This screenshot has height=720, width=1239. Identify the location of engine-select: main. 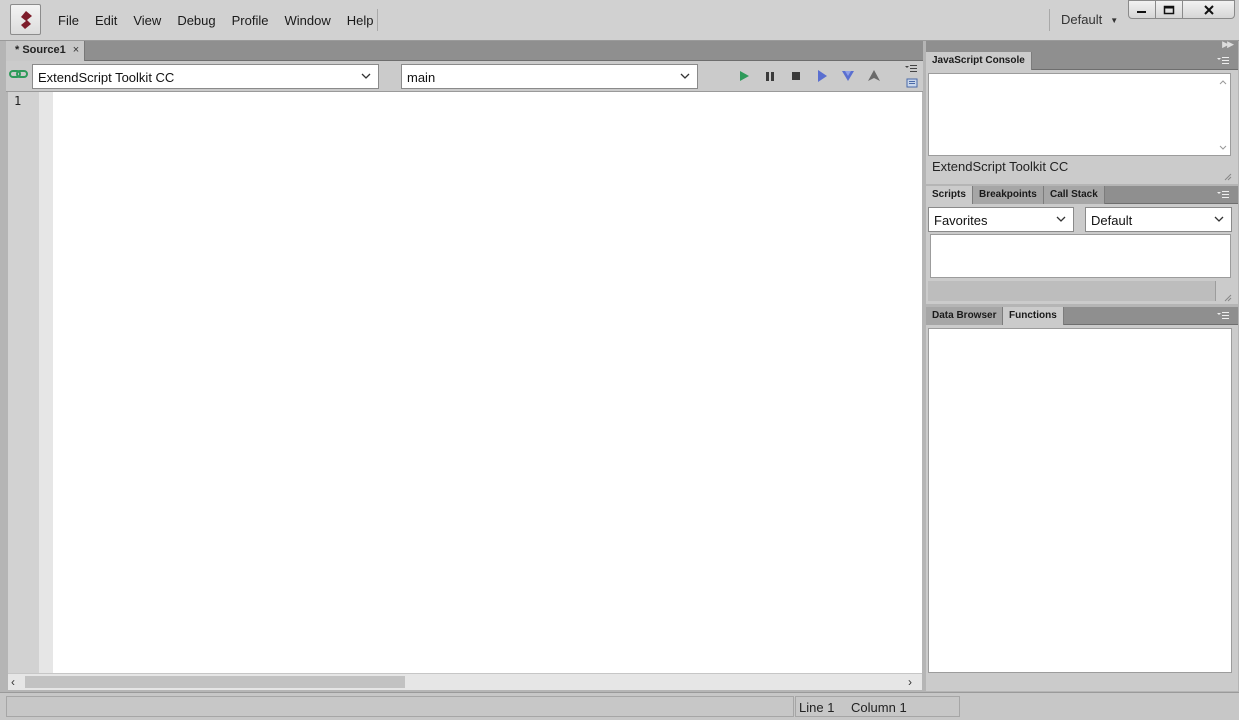
(549, 76).